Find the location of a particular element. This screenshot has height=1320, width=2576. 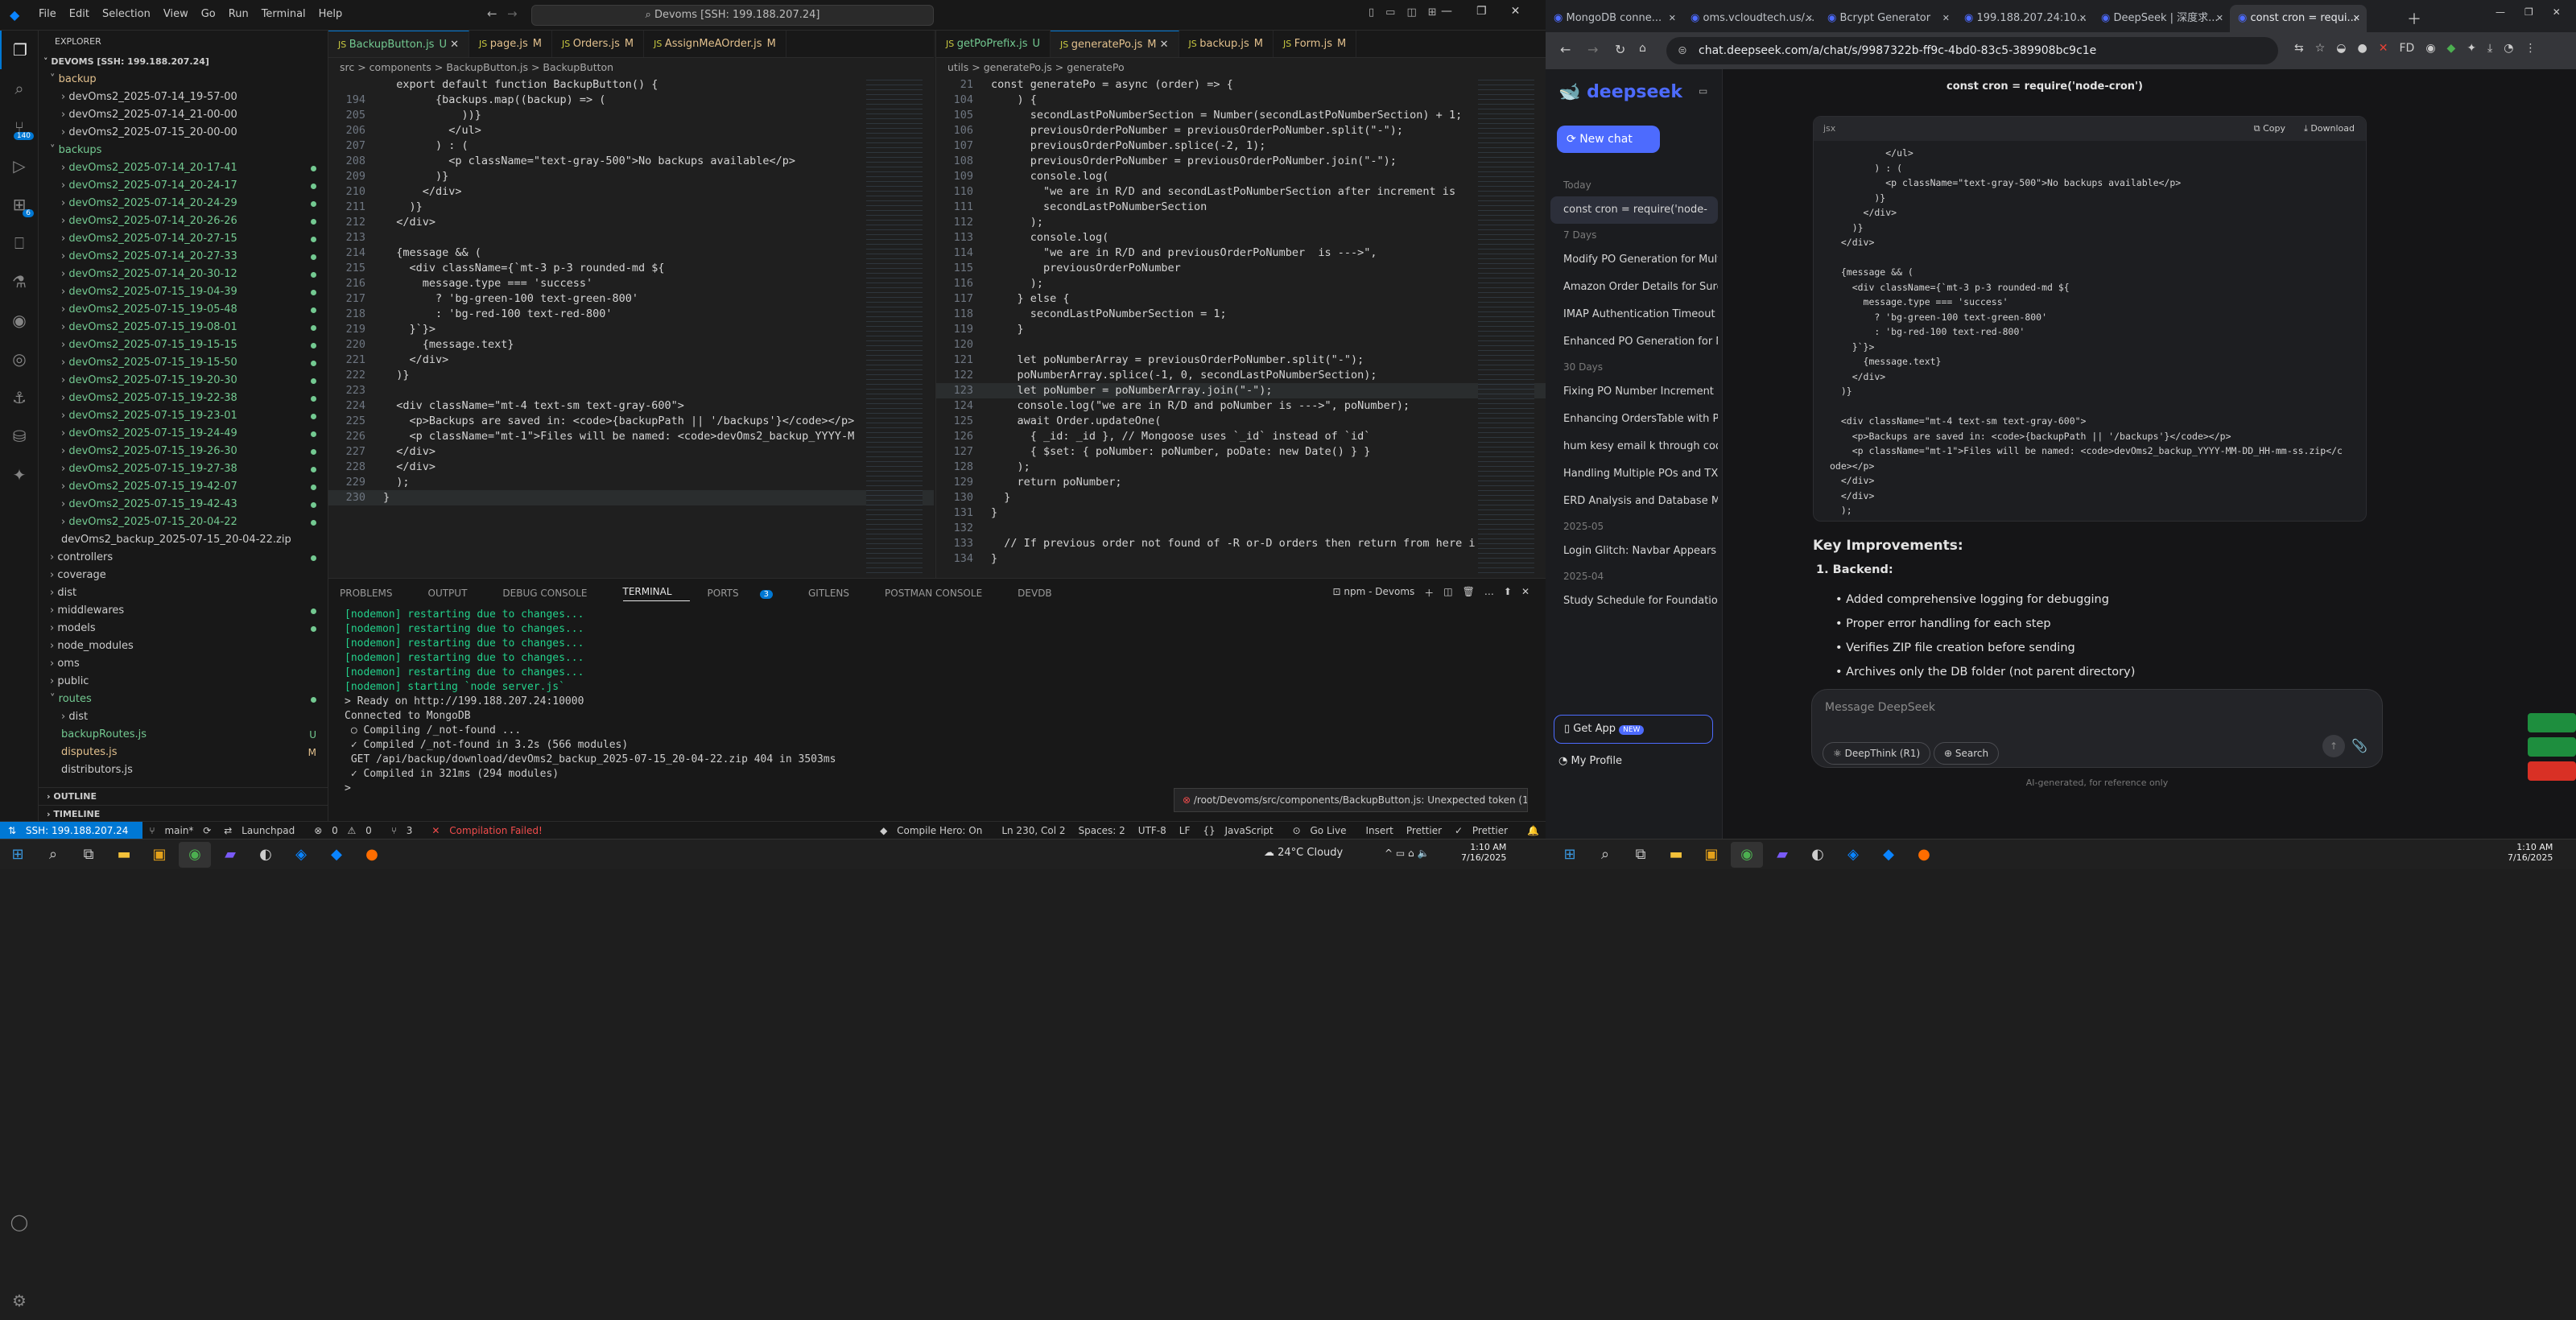

vscode-taskbar-icon: ◆ is located at coordinates (336, 855).